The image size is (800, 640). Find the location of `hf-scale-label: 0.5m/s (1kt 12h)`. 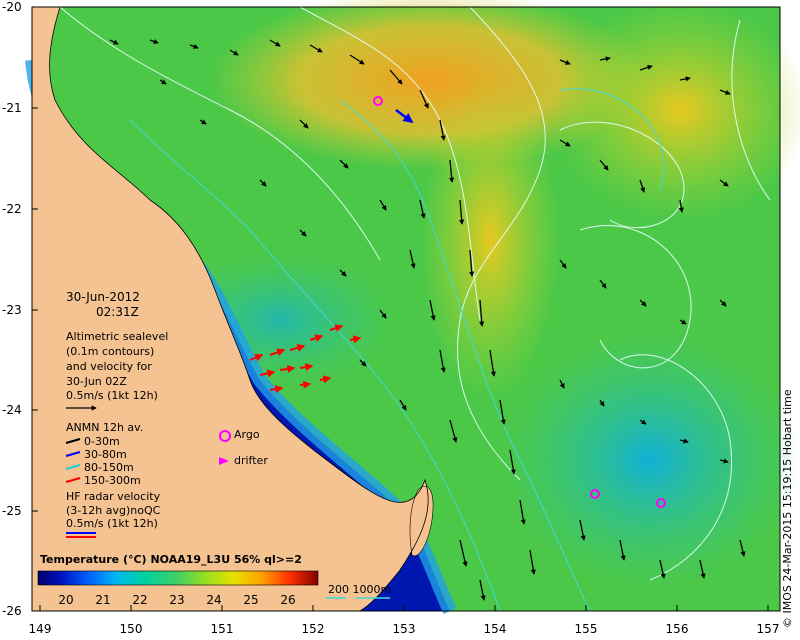

hf-scale-label: 0.5m/s (1kt 12h) is located at coordinates (112, 523).